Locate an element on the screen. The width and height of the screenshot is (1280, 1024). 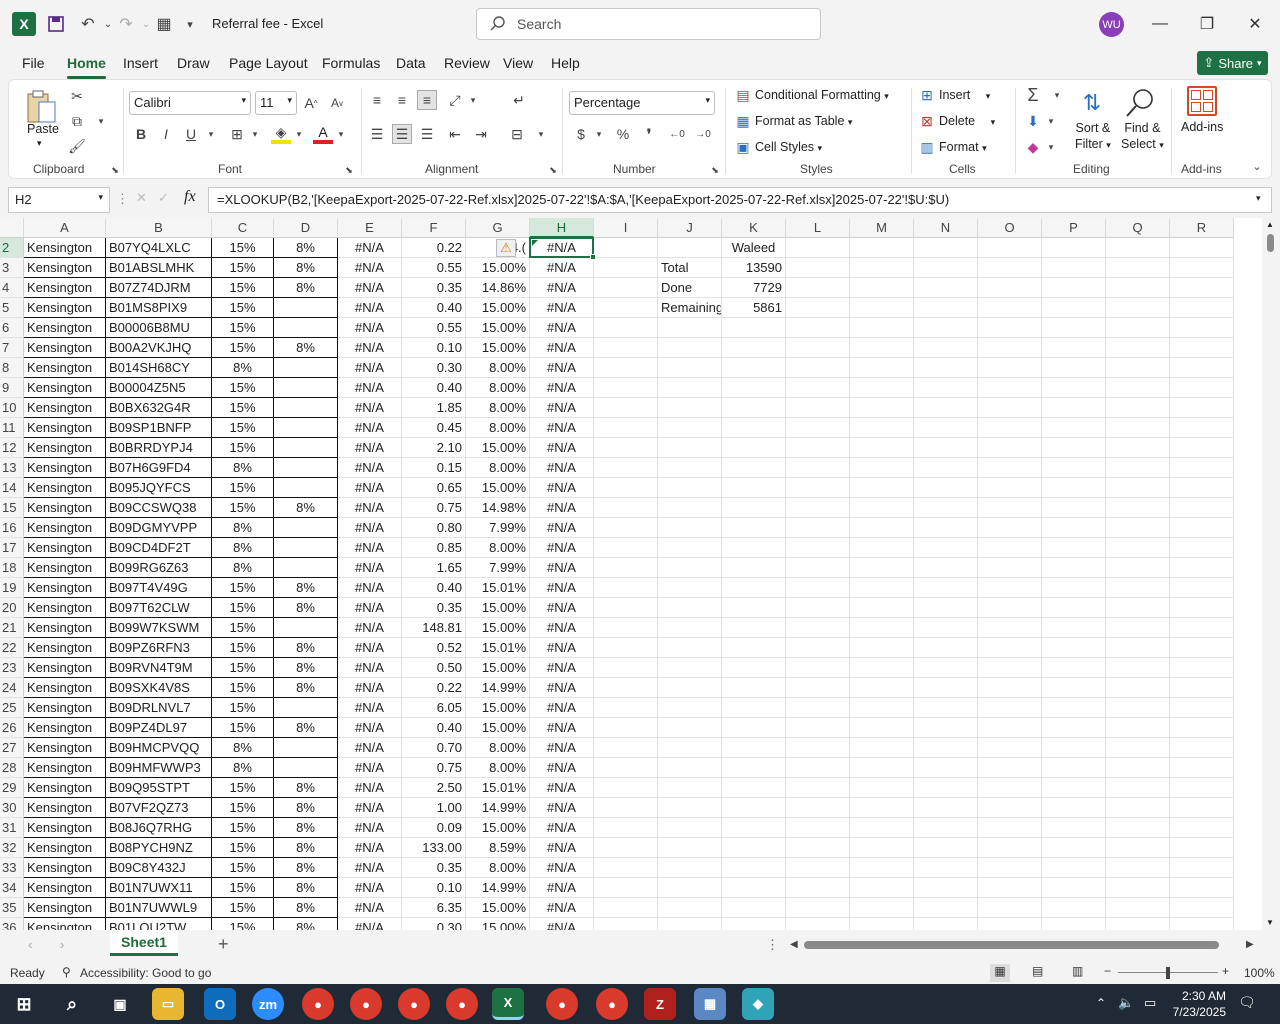
split-handle-icon: ⋮ is located at coordinates (772, 945).